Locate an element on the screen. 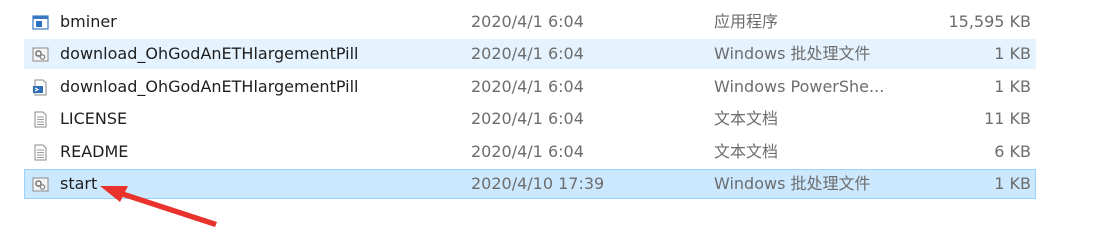 This screenshot has height=251, width=1101. file-date: 2020/4/10 17:39 is located at coordinates (538, 183).